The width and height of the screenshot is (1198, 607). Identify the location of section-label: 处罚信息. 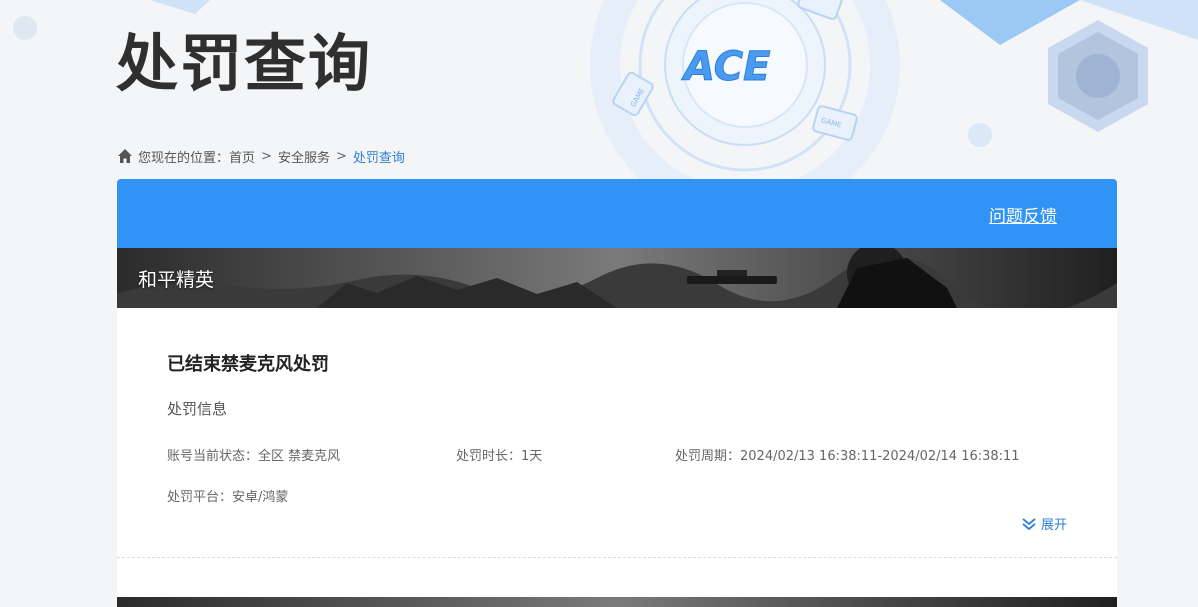
(197, 409).